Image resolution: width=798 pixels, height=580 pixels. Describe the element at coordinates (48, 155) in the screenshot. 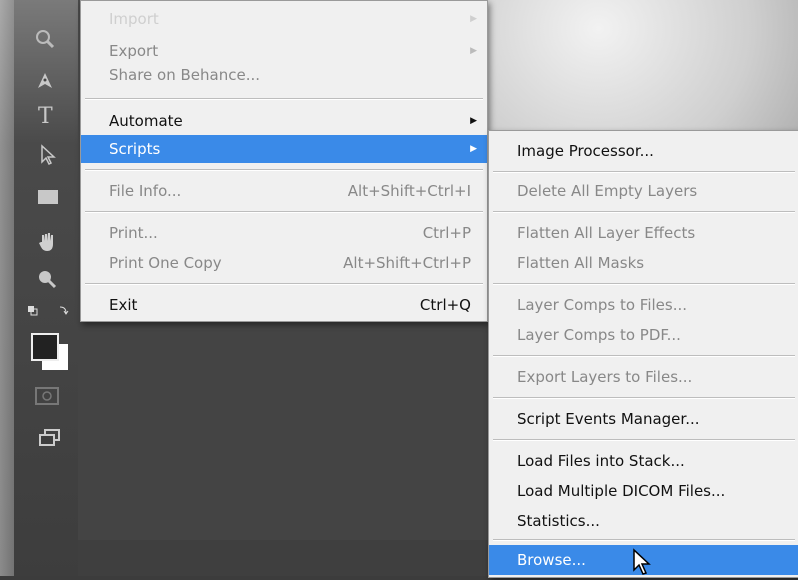

I see `path-select-icon` at that location.